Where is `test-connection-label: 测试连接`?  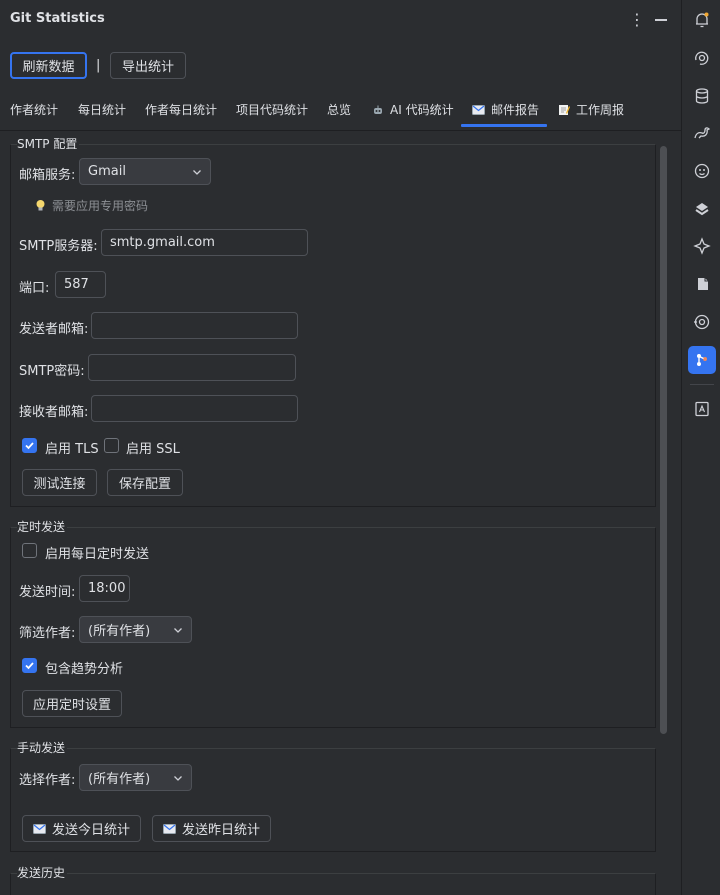 test-connection-label: 测试连接 is located at coordinates (59, 484).